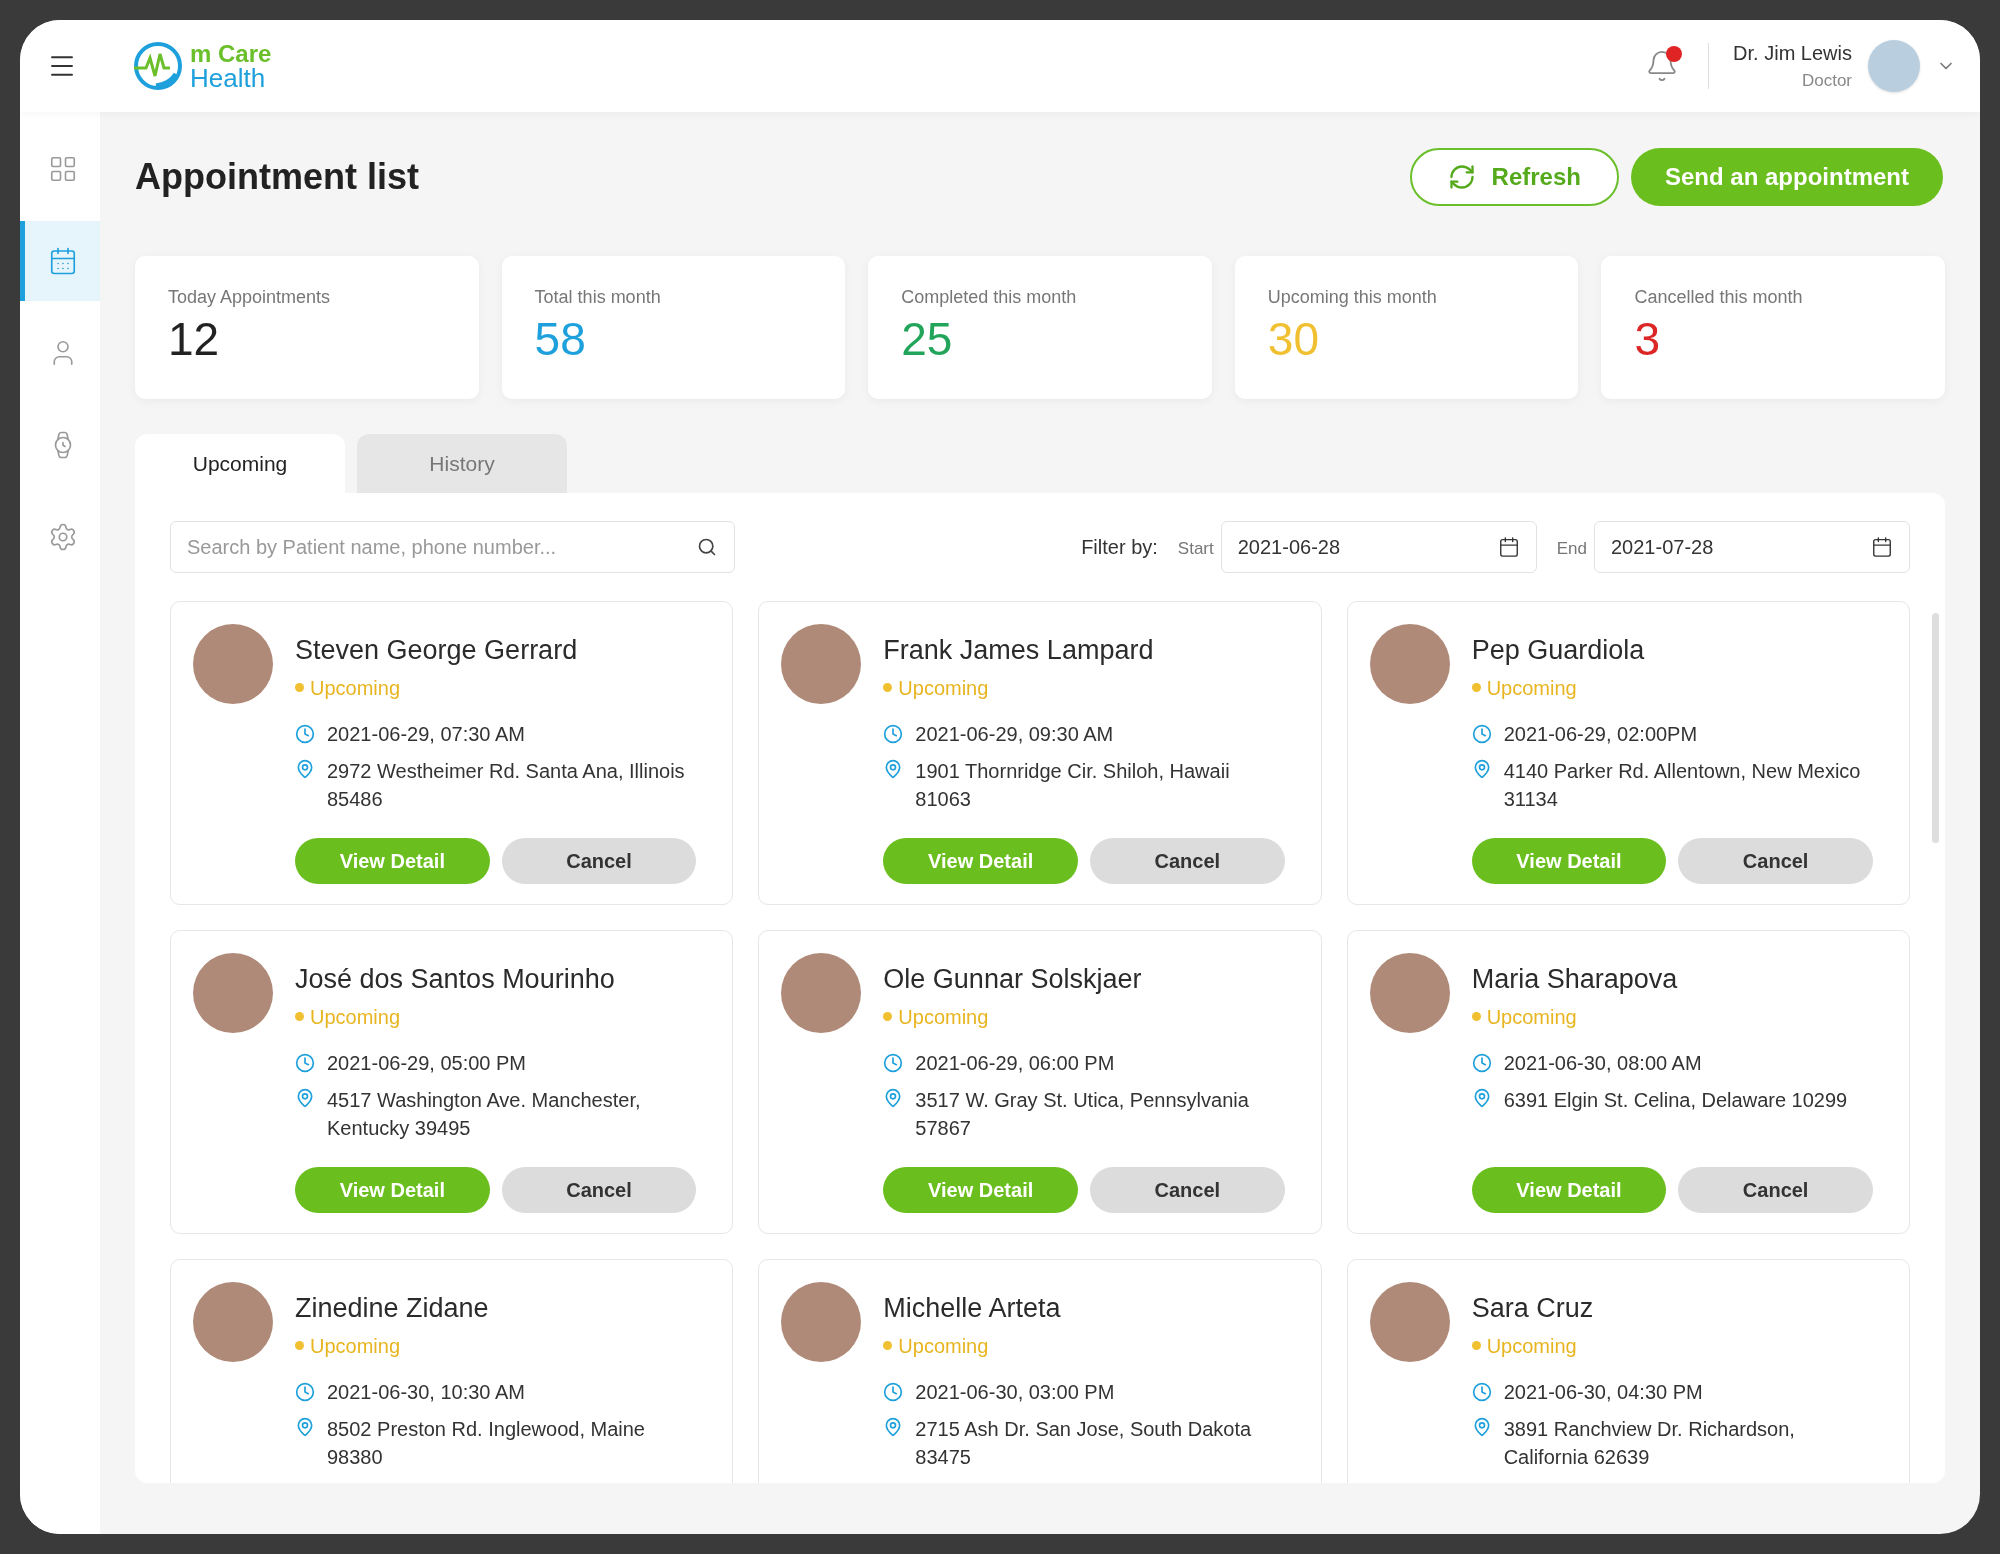 The image size is (2000, 1554). I want to click on scrollbar-thumb, so click(1935, 728).